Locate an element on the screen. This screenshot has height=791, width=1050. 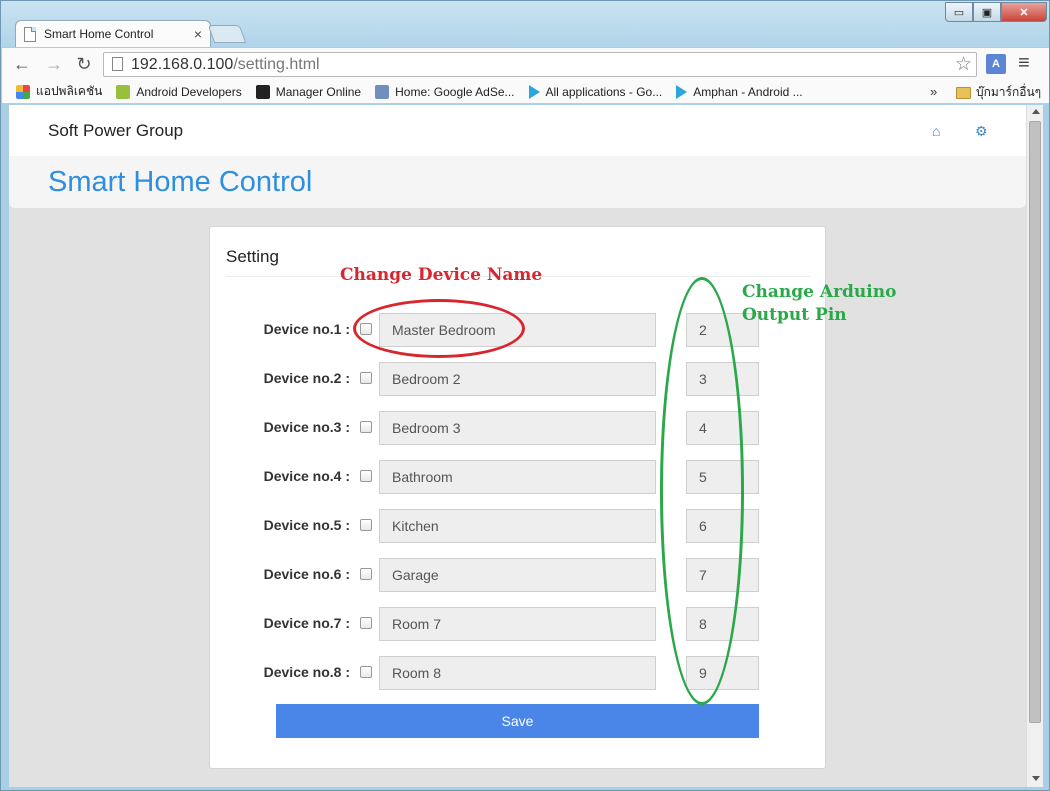
device-name-input: Garage is located at coordinates (517, 575).